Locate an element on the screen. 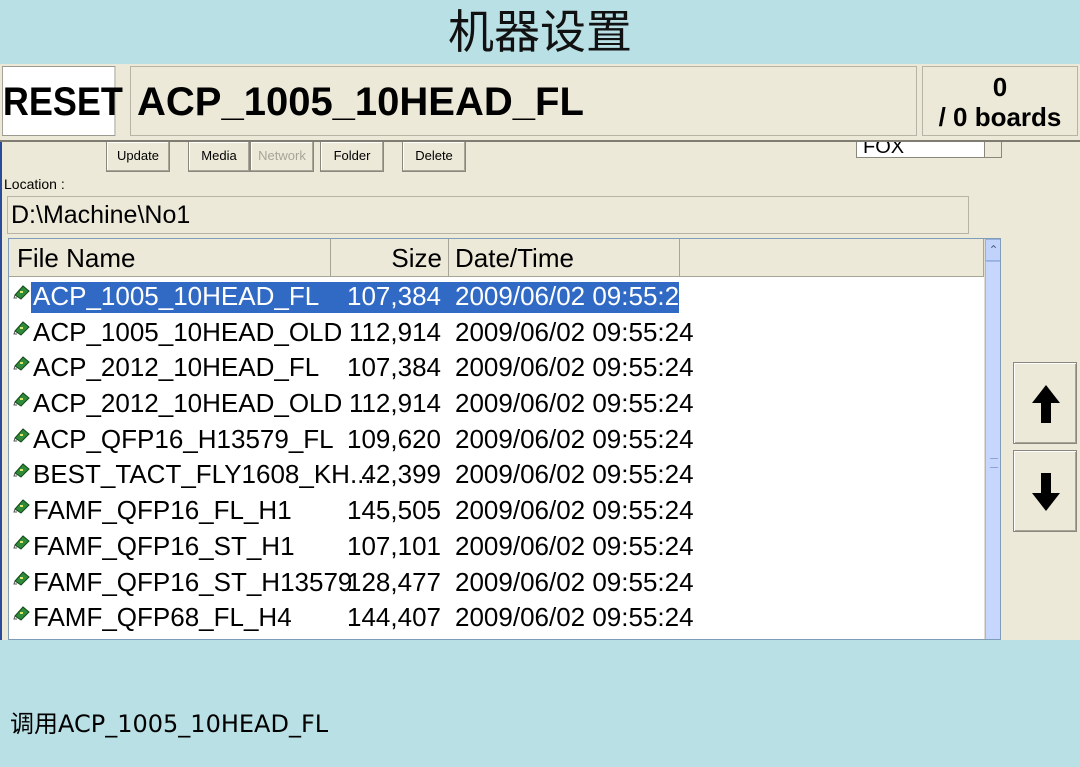 The image size is (1080, 767). file-size: 128,477 is located at coordinates (394, 581).